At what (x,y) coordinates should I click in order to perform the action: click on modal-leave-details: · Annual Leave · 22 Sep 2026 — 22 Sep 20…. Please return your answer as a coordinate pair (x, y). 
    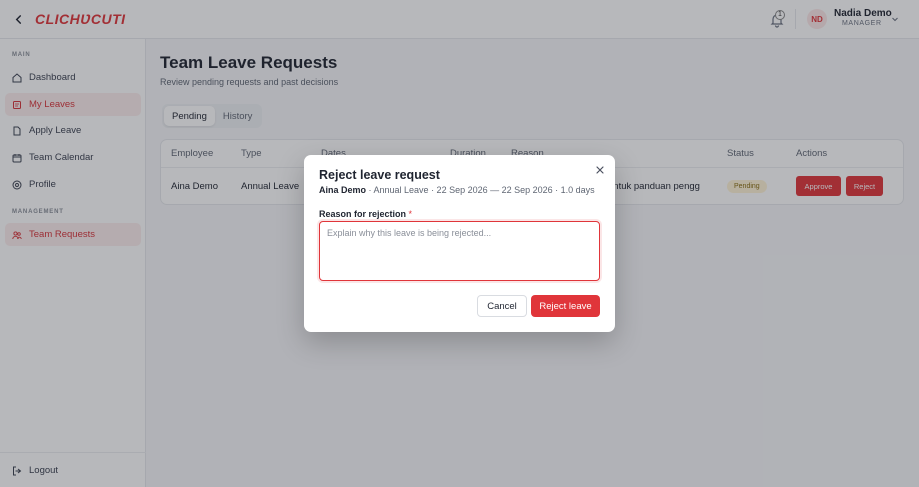
    Looking at the image, I should click on (480, 190).